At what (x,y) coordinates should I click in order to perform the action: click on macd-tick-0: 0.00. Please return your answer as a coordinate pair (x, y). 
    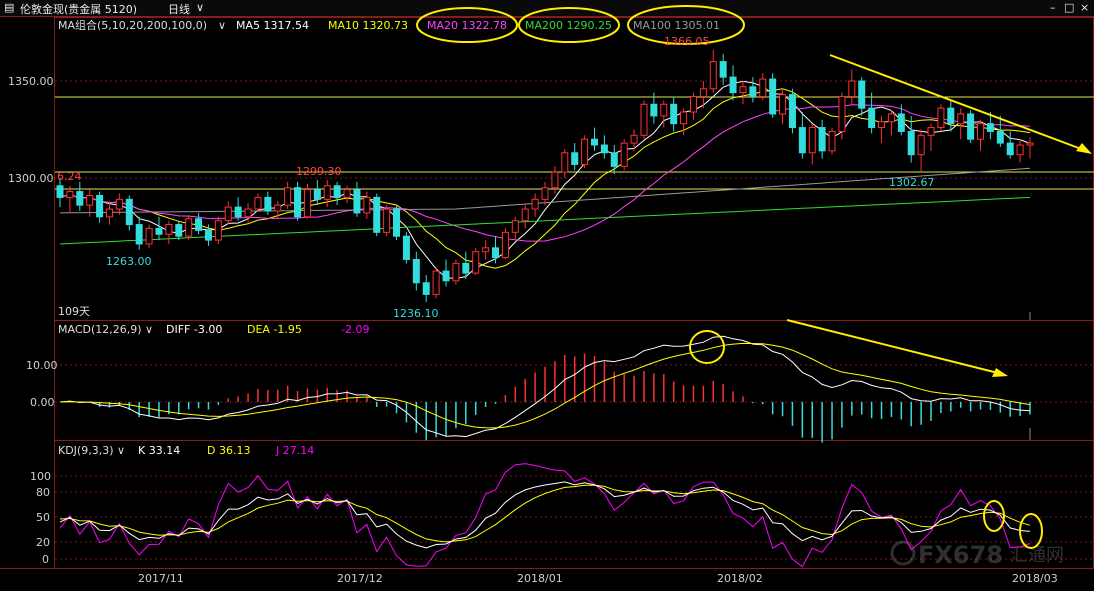
    Looking at the image, I should click on (42, 402).